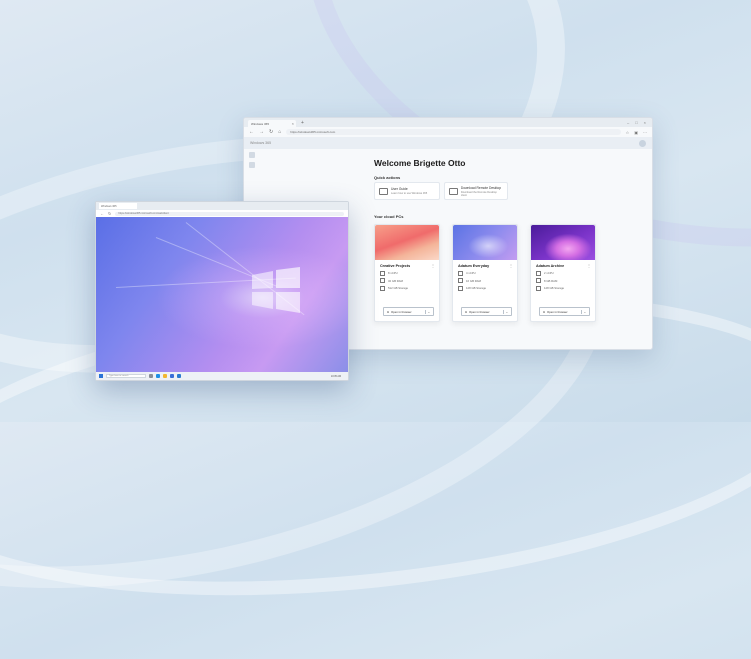 The image size is (751, 659). I want to click on tab-strip: Windows 365, so click(222, 206).